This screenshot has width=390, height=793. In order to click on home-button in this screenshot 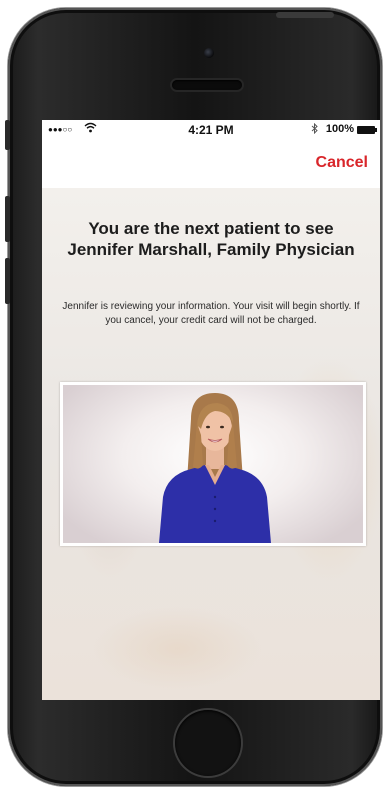, I will do `click(208, 743)`.